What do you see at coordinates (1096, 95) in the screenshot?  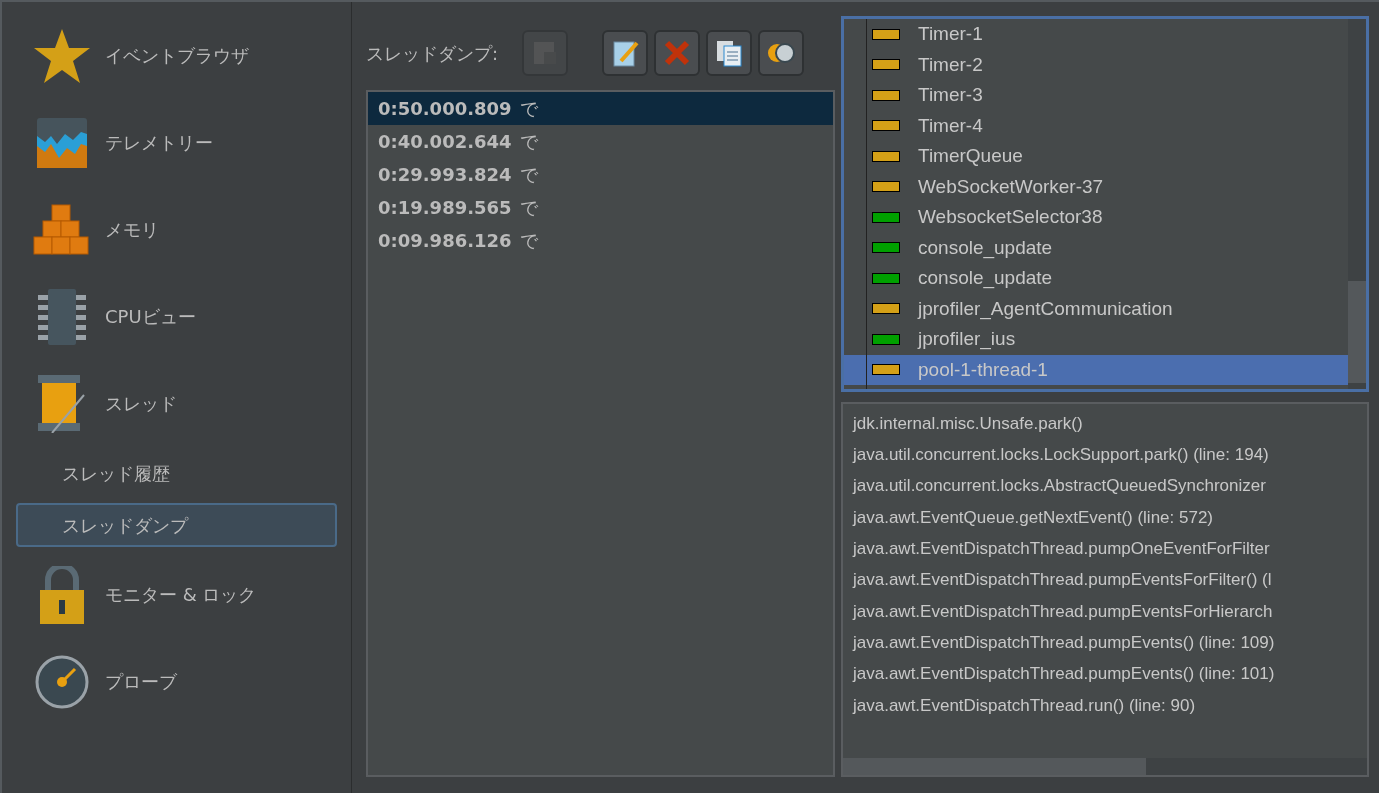 I see `thread-row: Timer-3` at bounding box center [1096, 95].